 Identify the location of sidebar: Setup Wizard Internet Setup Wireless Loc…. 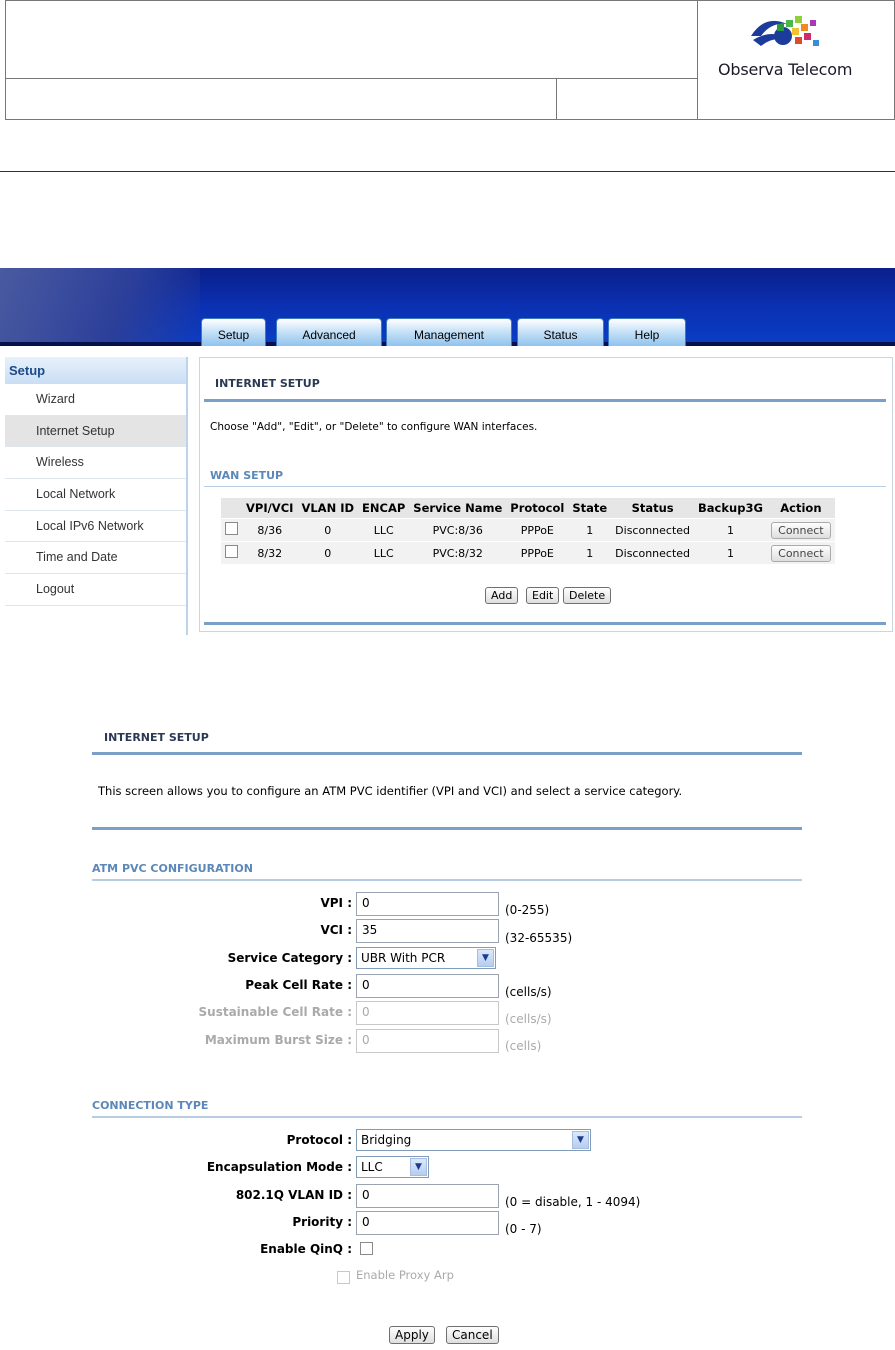
(96, 496).